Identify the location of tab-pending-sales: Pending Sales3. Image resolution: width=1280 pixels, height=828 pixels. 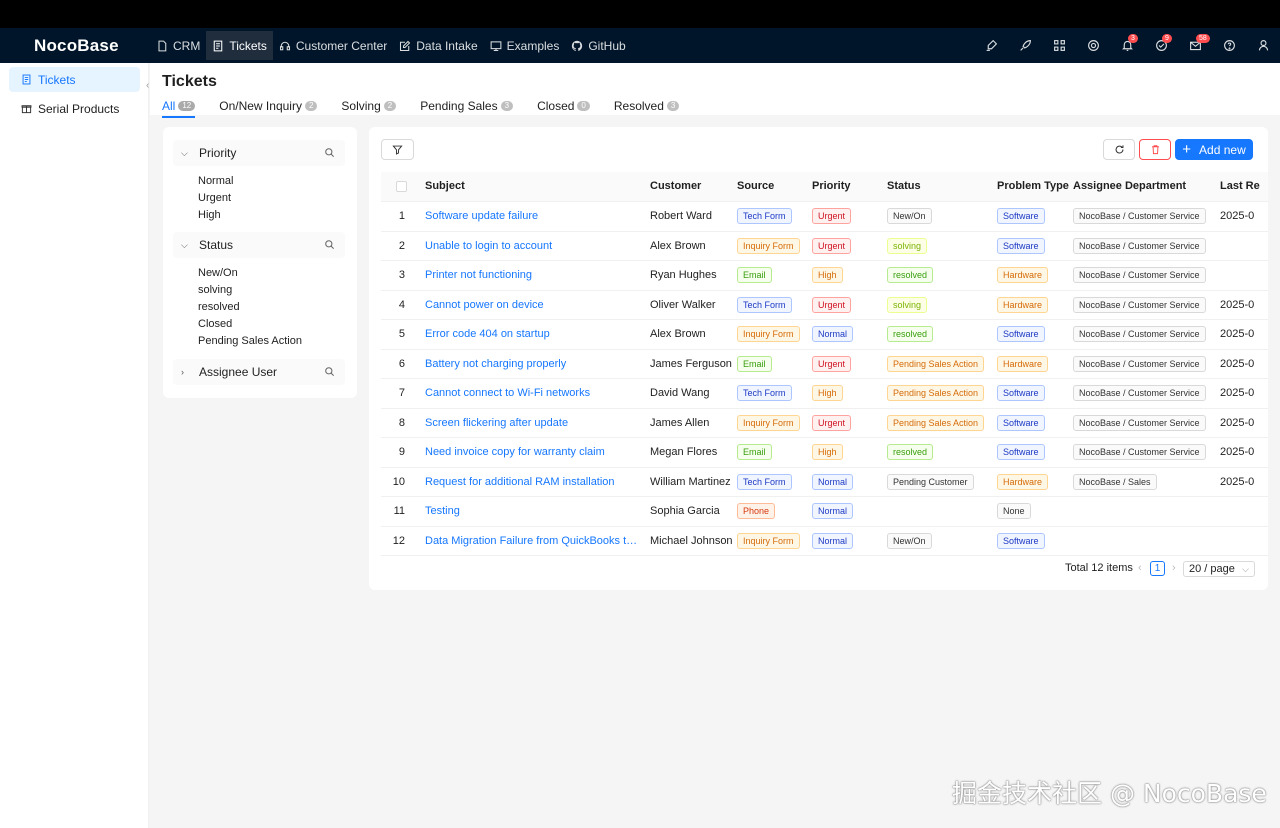
(466, 106).